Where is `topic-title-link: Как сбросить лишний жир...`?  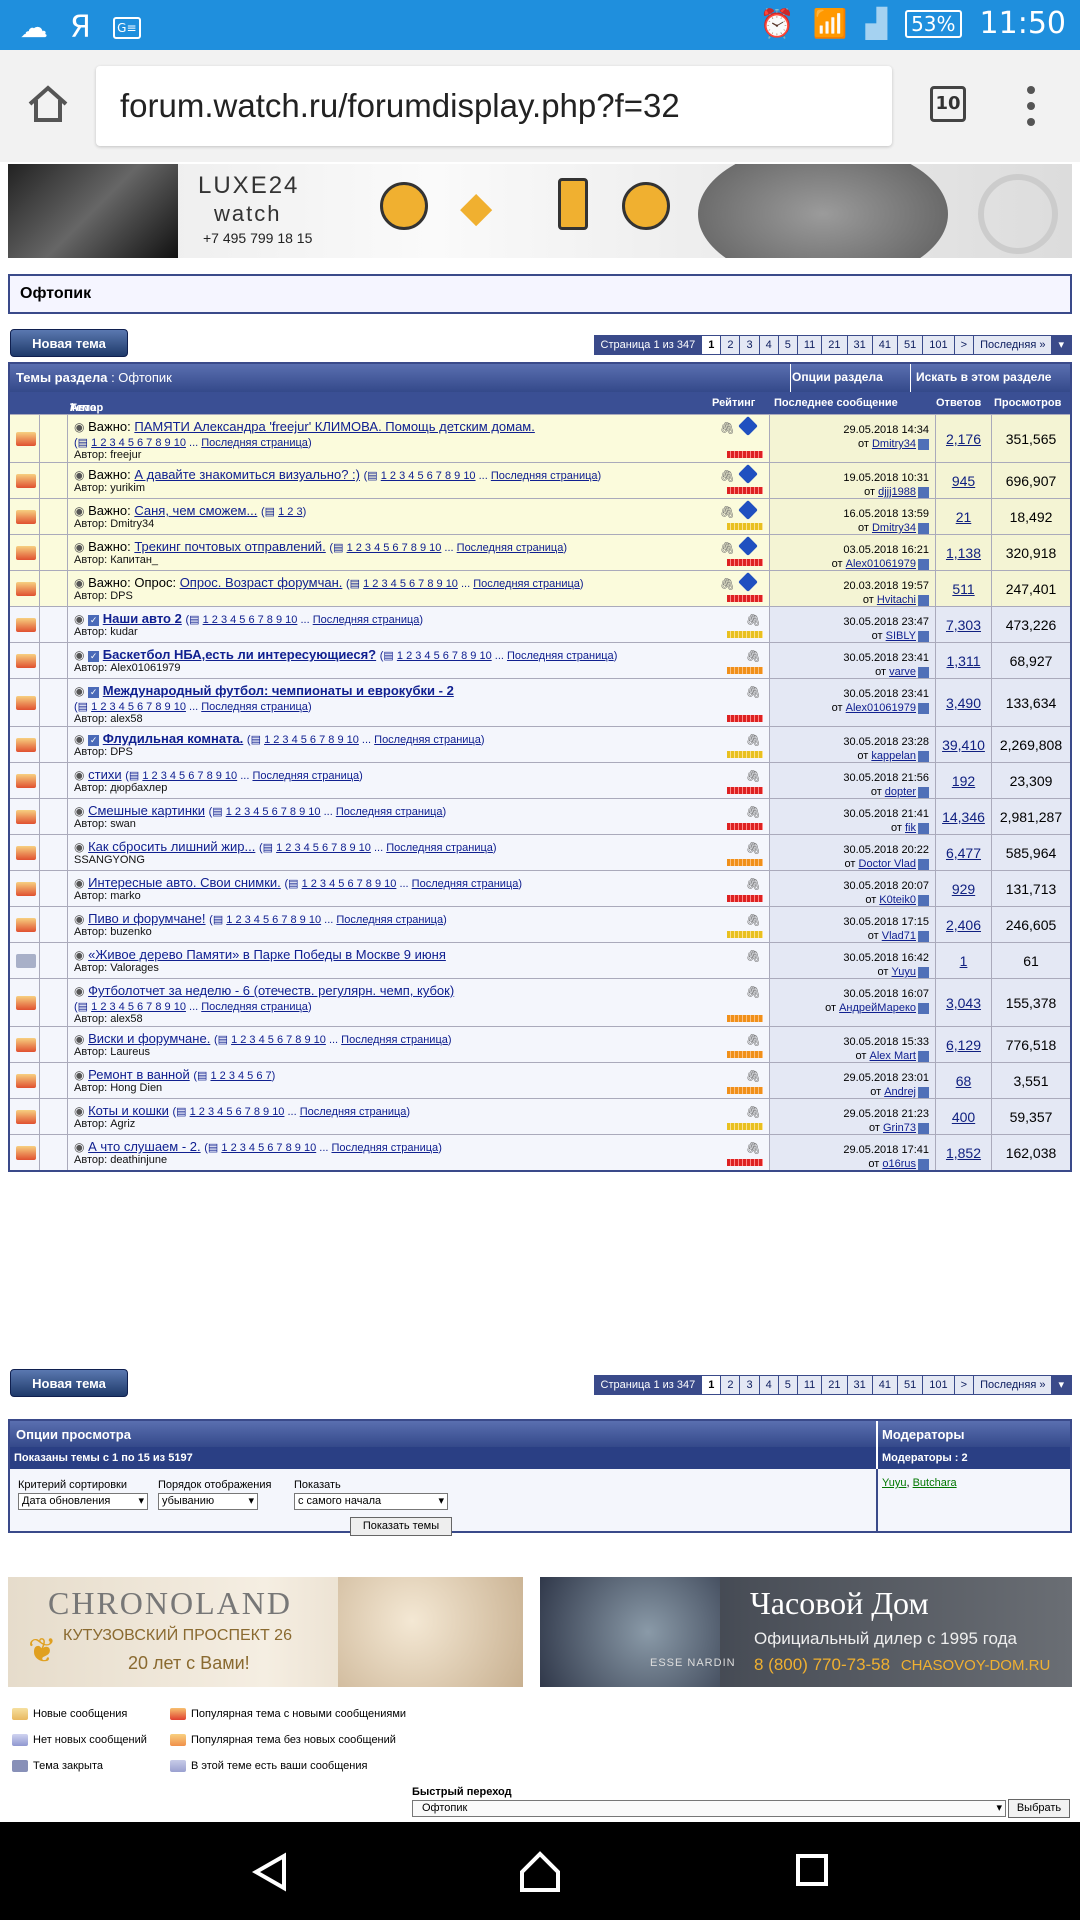 topic-title-link: Как сбросить лишний жир... is located at coordinates (171, 846).